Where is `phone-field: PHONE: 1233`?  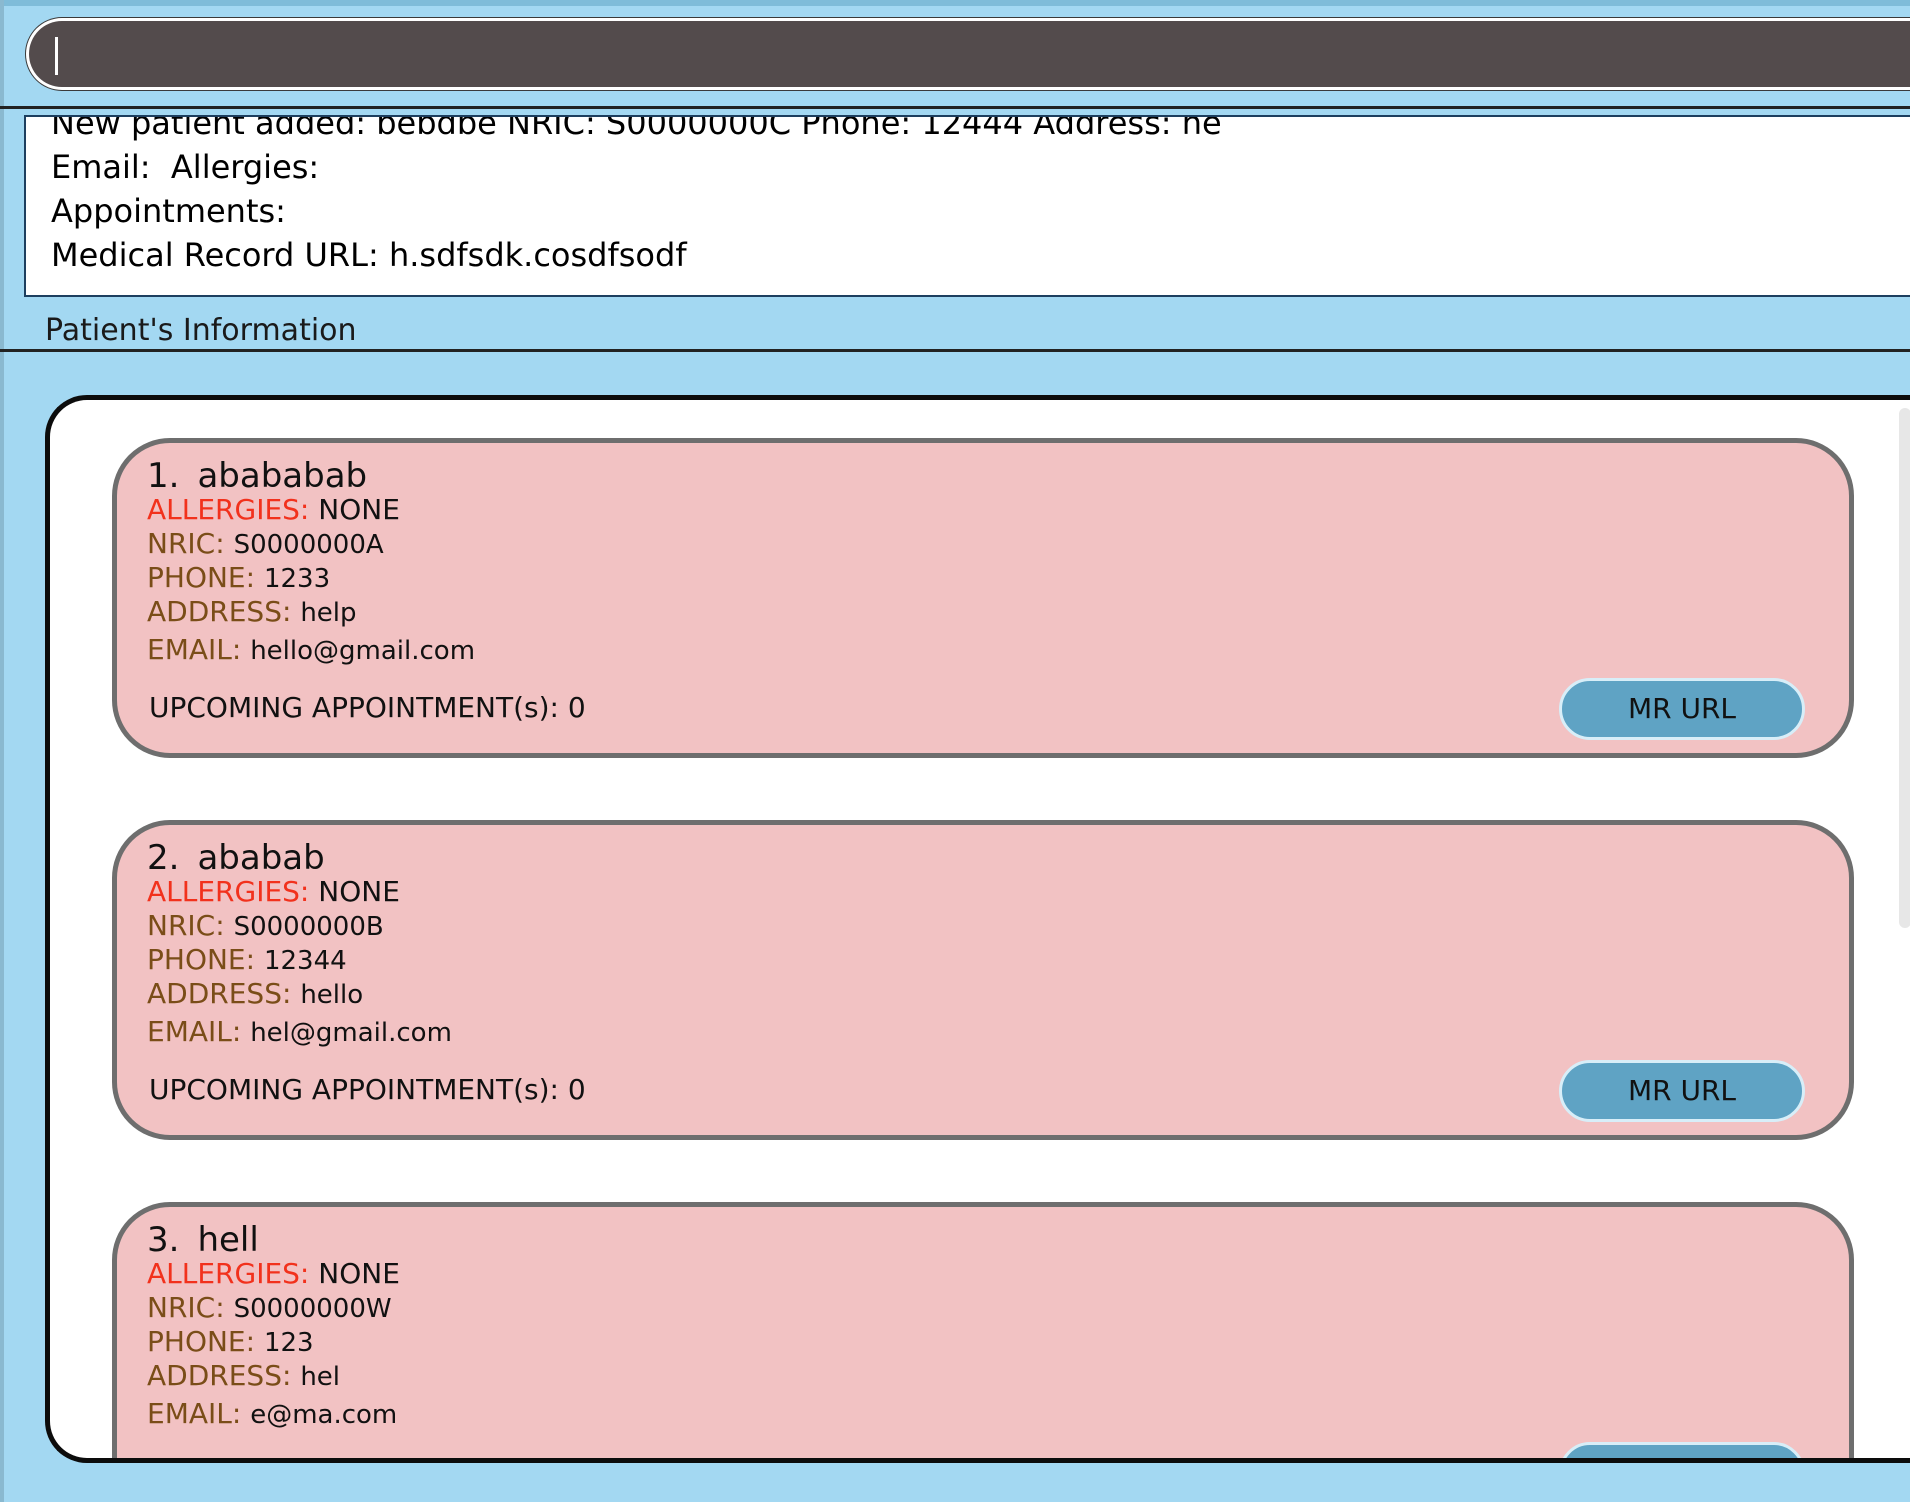 phone-field: PHONE: 1233 is located at coordinates (238, 577).